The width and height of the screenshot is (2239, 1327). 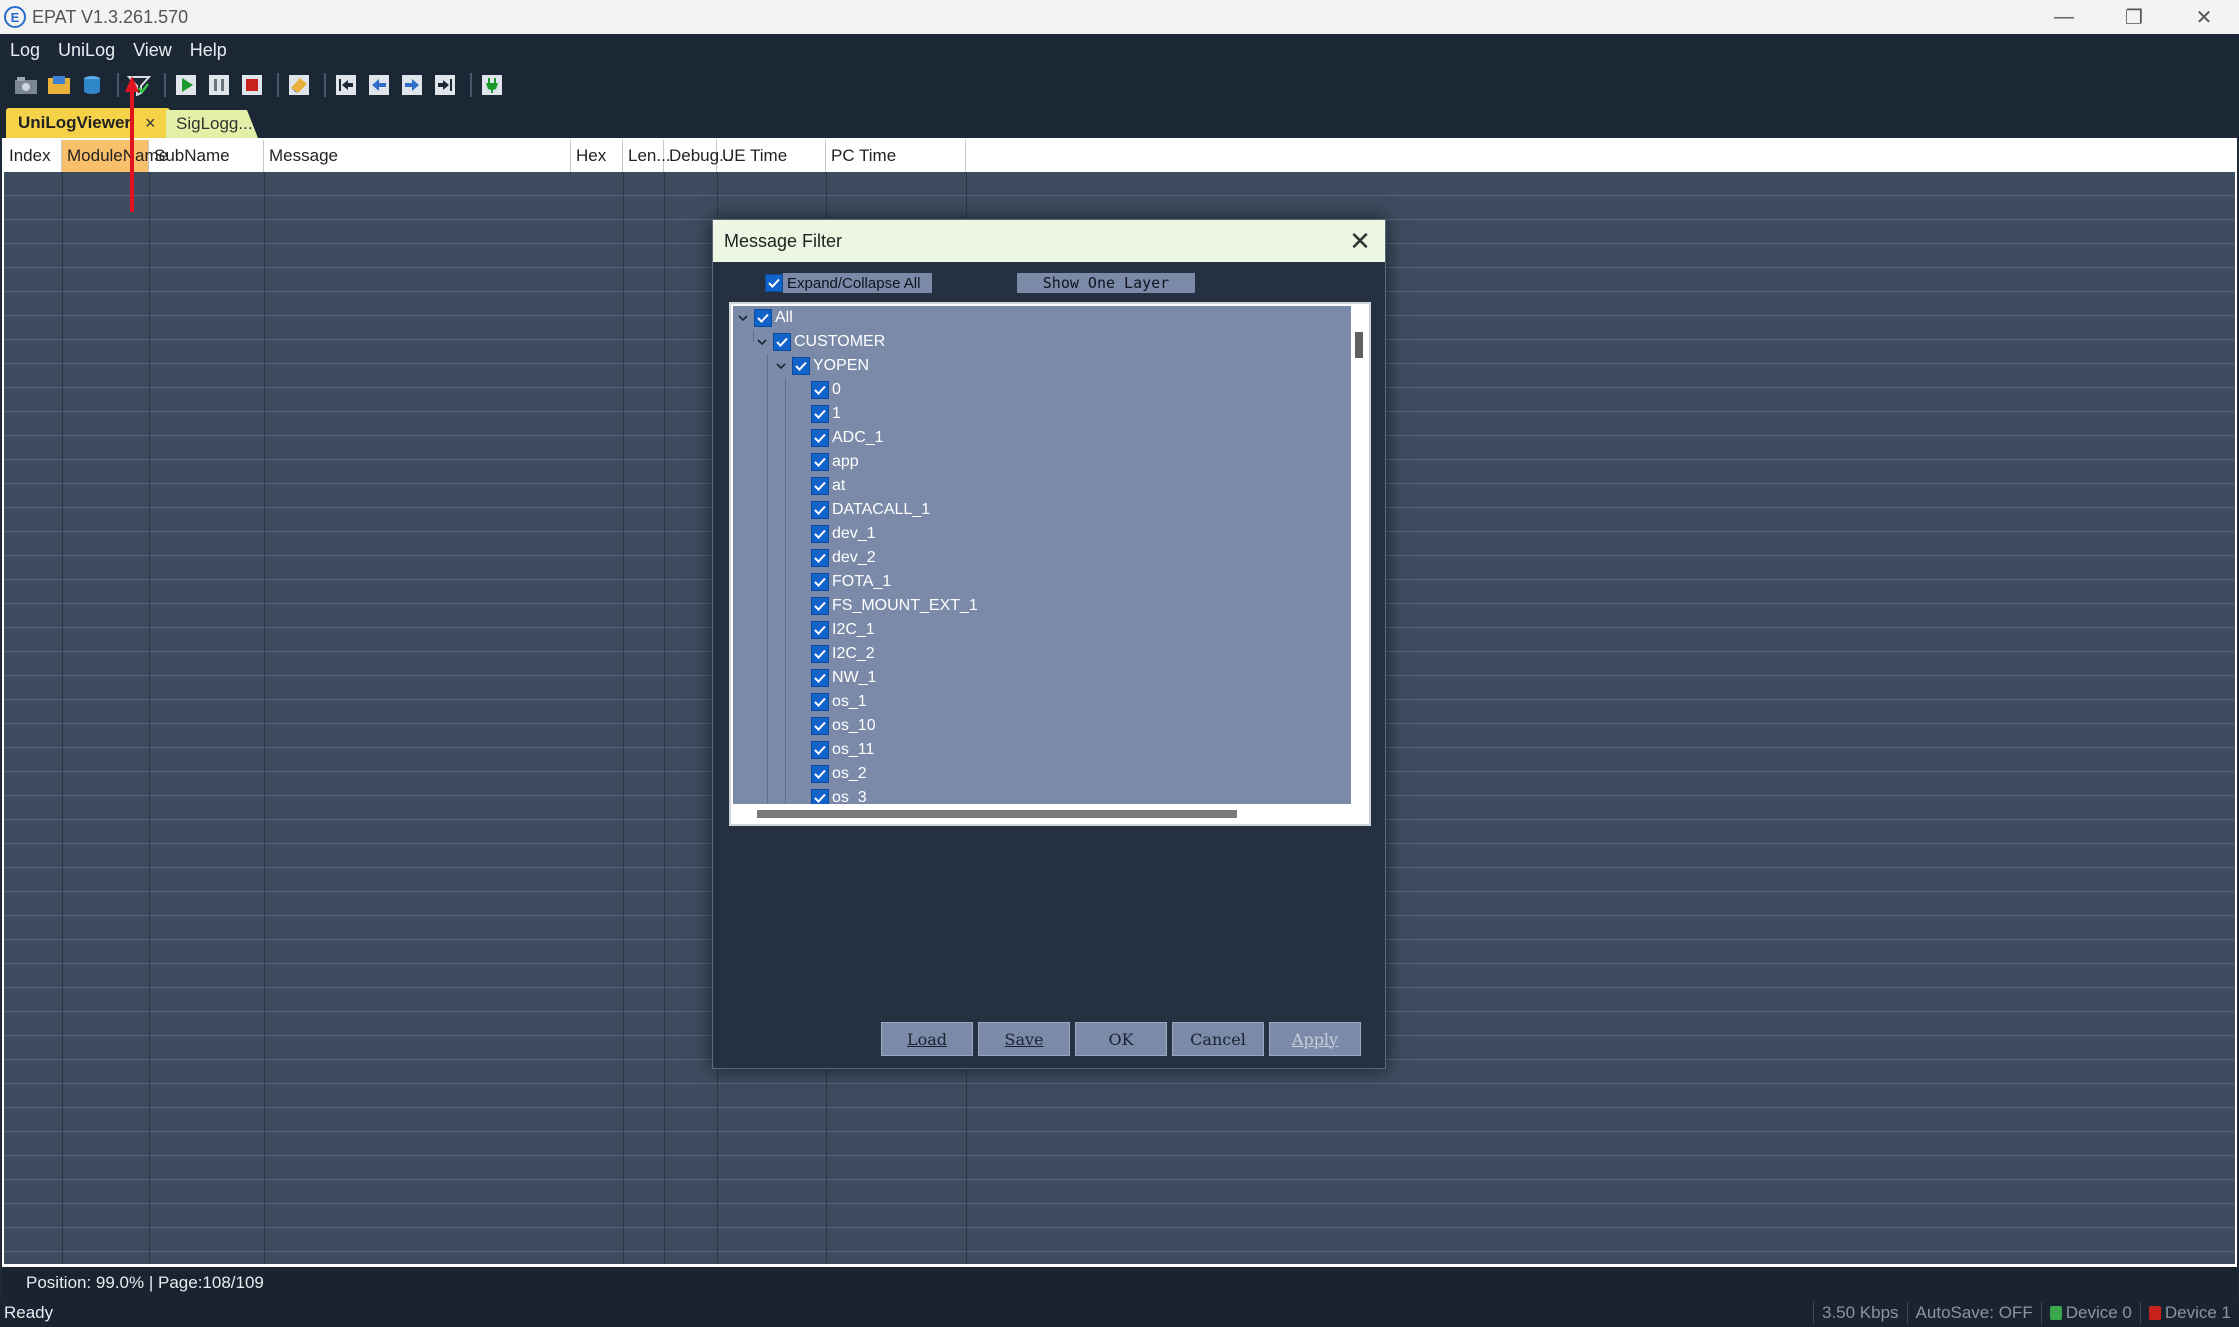 I want to click on cancel-button: Cancel, so click(x=1218, y=1039).